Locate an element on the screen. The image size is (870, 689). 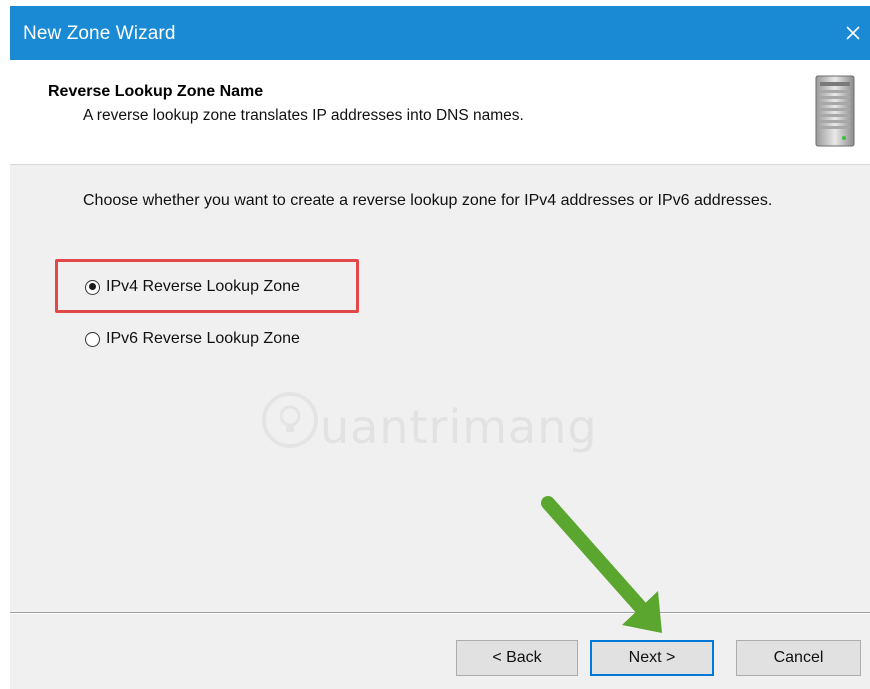
server-icon is located at coordinates (835, 111).